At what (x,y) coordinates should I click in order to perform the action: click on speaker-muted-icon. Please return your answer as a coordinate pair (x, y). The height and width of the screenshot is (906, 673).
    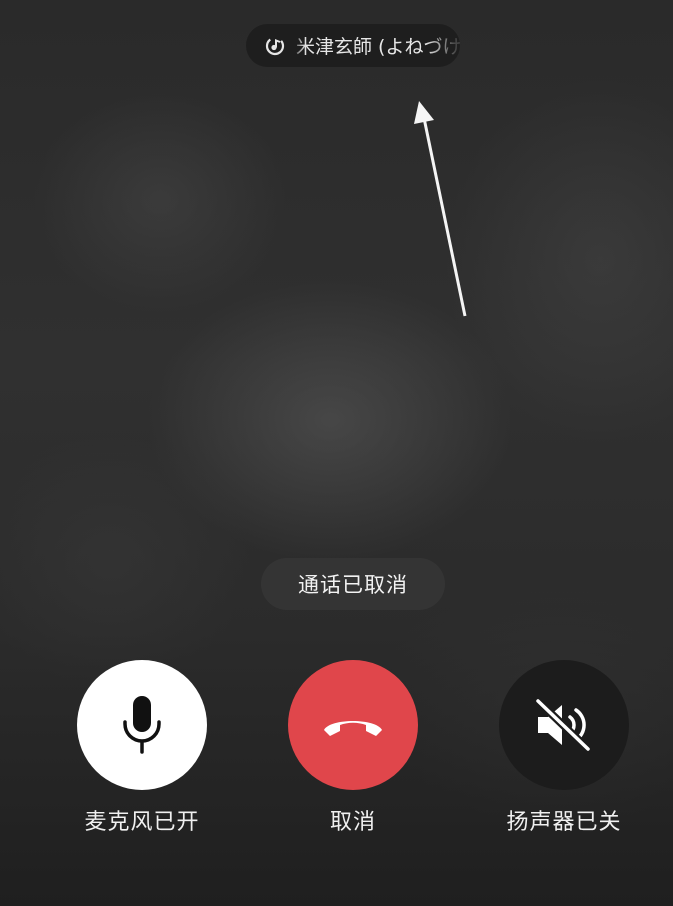
    Looking at the image, I should click on (563, 725).